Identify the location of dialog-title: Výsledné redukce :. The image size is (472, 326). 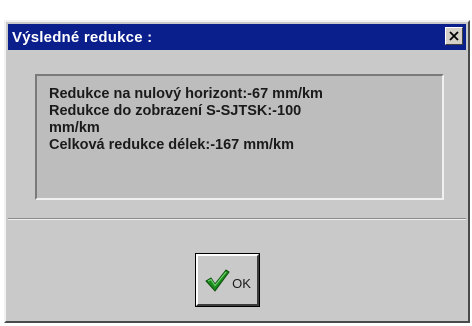
(82, 37).